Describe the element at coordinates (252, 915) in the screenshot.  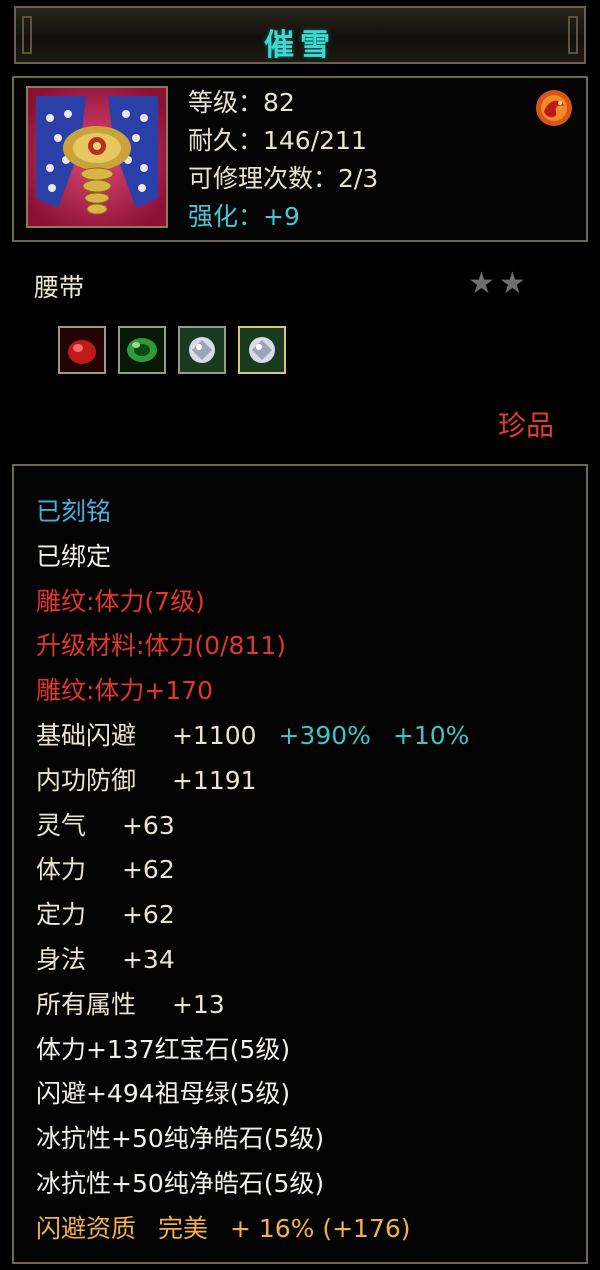
I see `attr-focus: 定力 +62` at that location.